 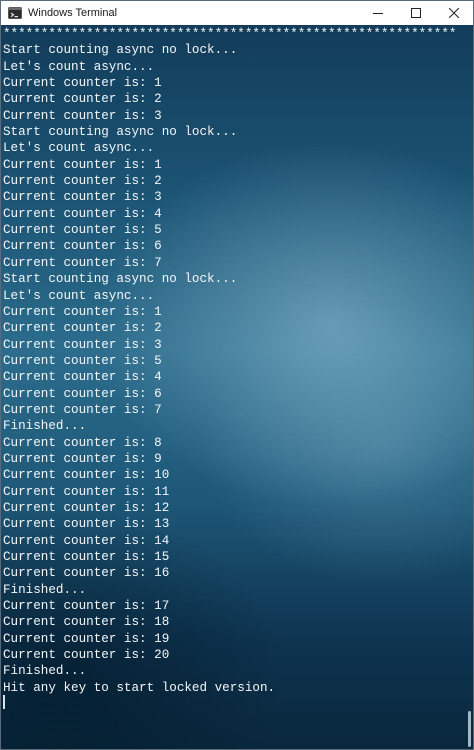 I want to click on minimize-button, so click(x=378, y=13).